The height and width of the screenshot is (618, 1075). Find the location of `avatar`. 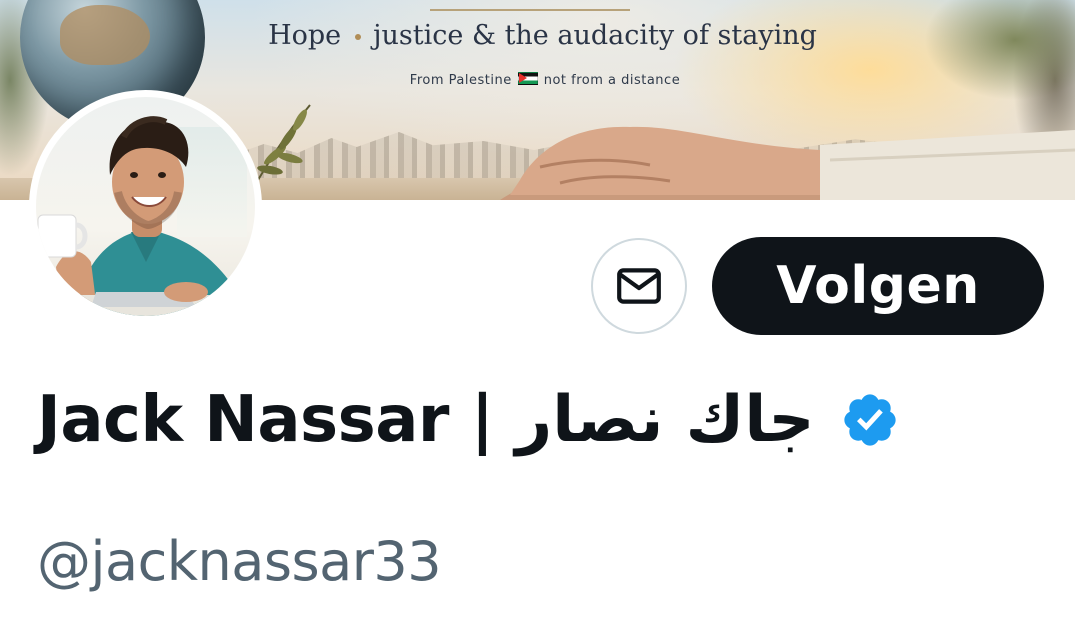

avatar is located at coordinates (145, 206).